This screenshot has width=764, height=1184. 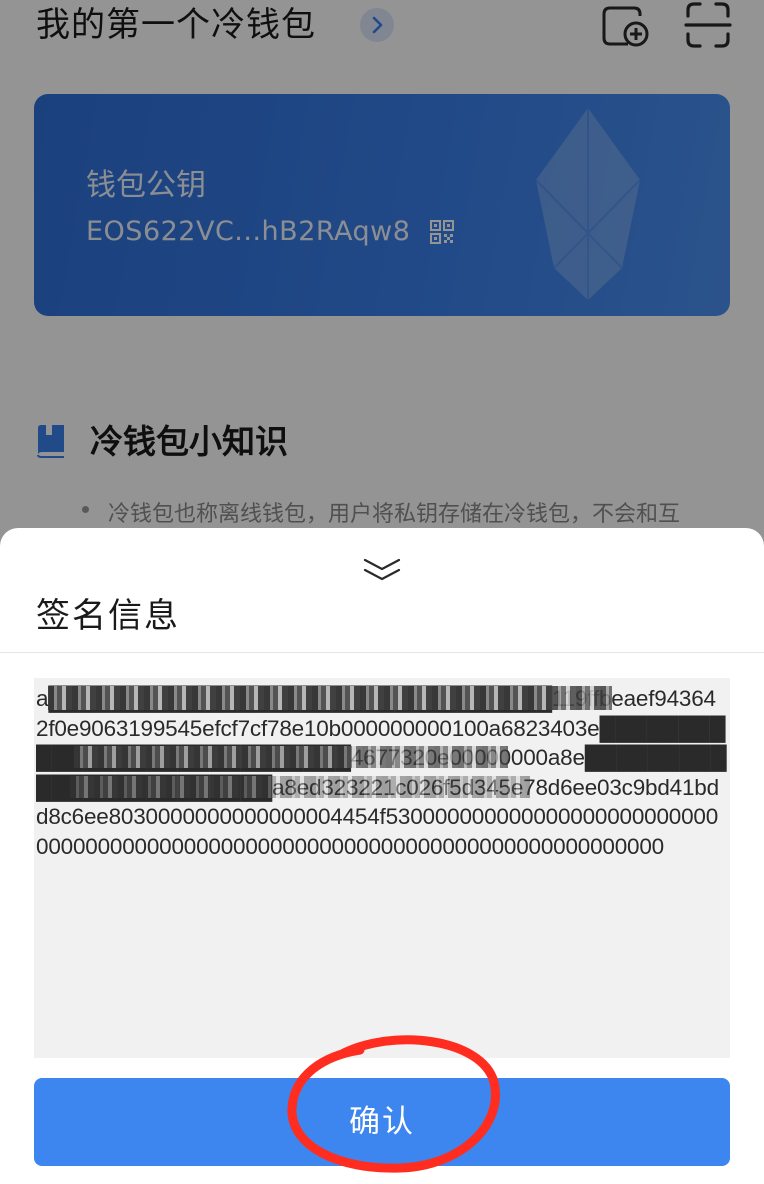 I want to click on divider, so click(x=382, y=652).